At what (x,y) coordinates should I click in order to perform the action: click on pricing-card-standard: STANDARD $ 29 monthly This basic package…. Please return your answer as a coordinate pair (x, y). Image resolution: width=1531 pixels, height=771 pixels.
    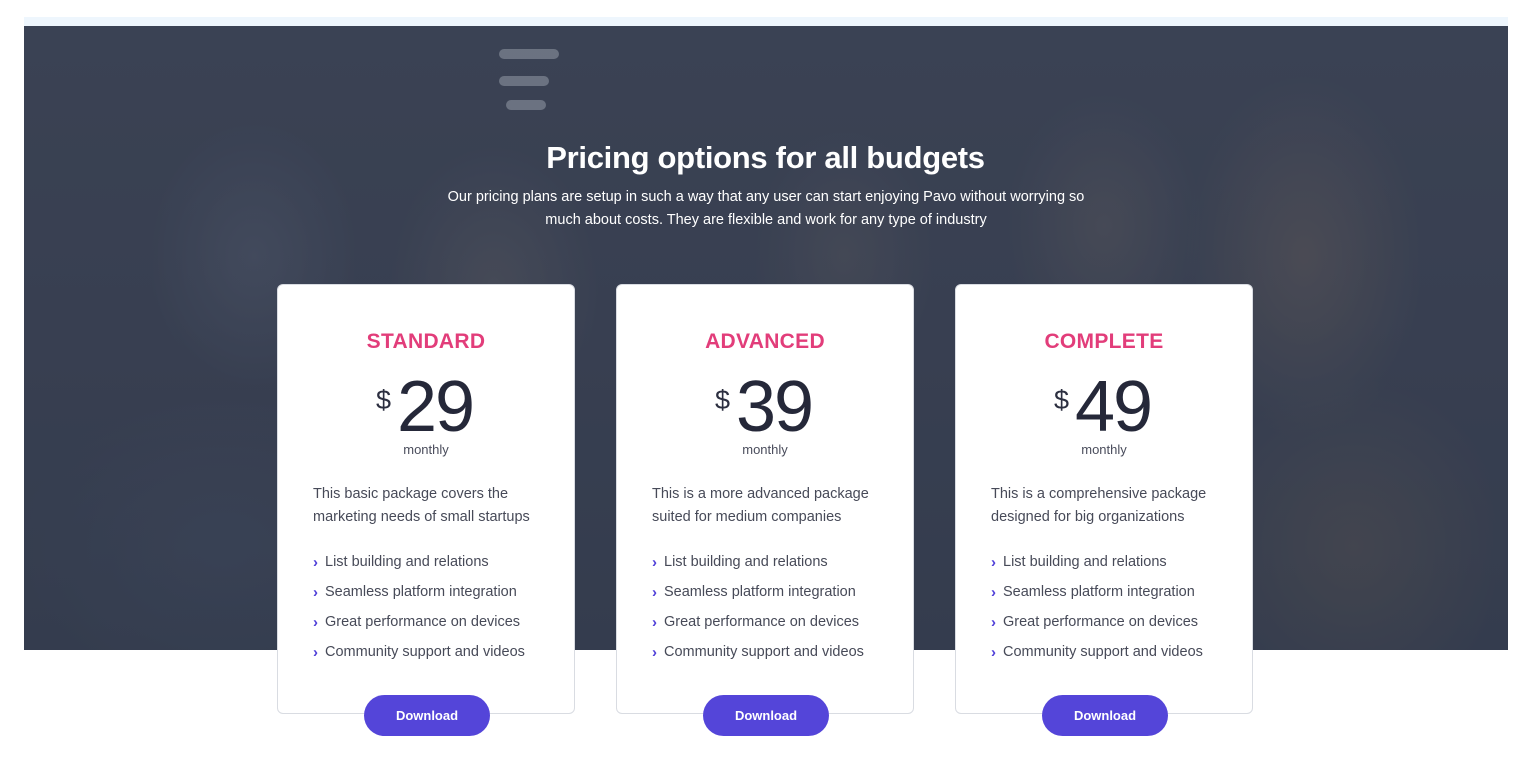
    Looking at the image, I should click on (426, 510).